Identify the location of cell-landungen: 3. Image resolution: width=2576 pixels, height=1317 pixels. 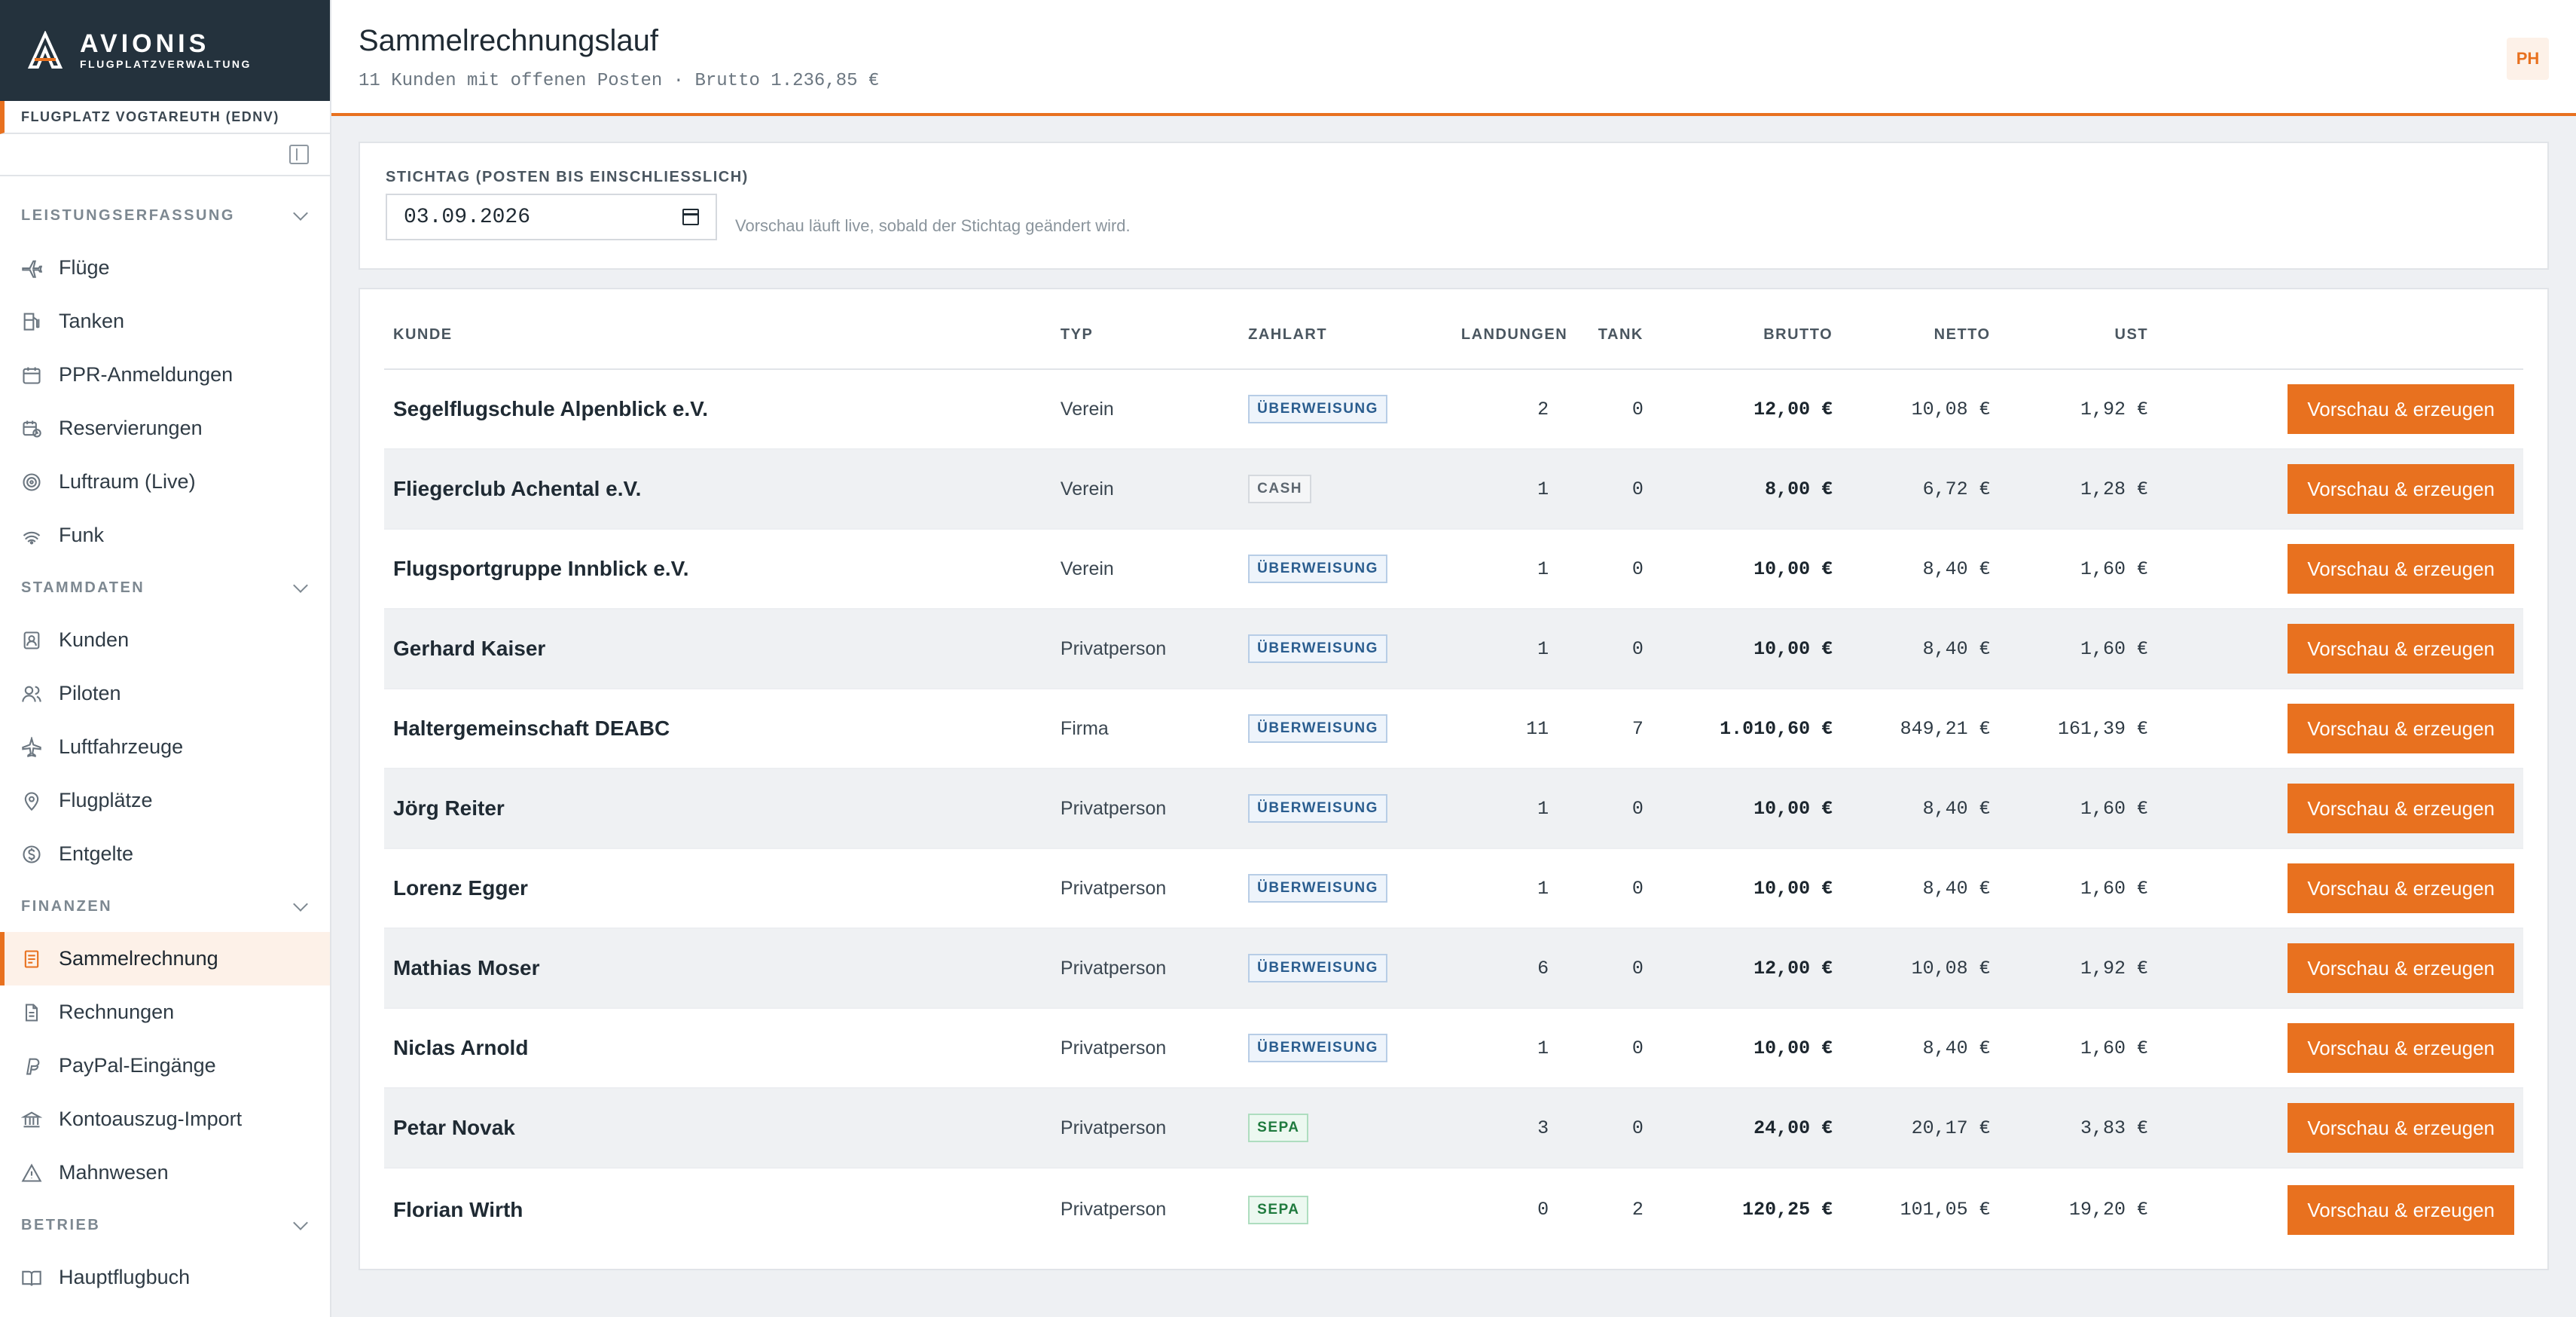
(1505, 1128).